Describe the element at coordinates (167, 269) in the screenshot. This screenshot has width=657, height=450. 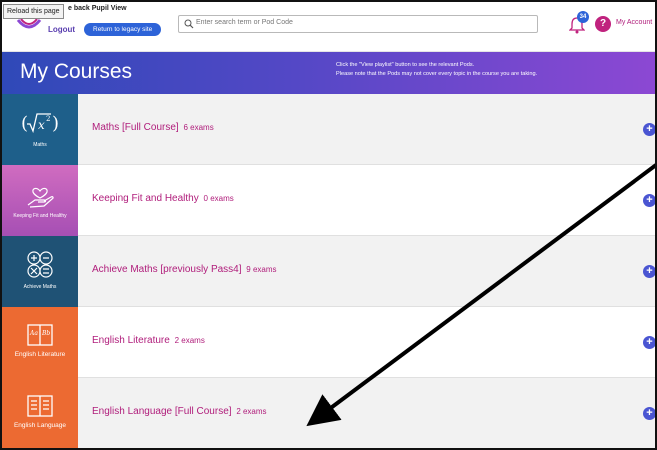
I see `course-name: Achieve Maths [previously Pass4]` at that location.